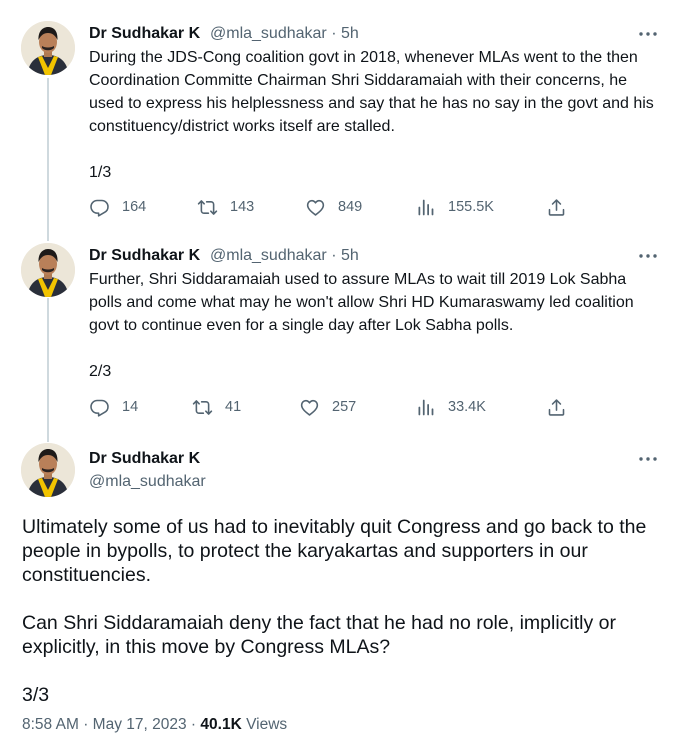 The height and width of the screenshot is (749, 684). I want to click on views-button: 155.5K, so click(454, 207).